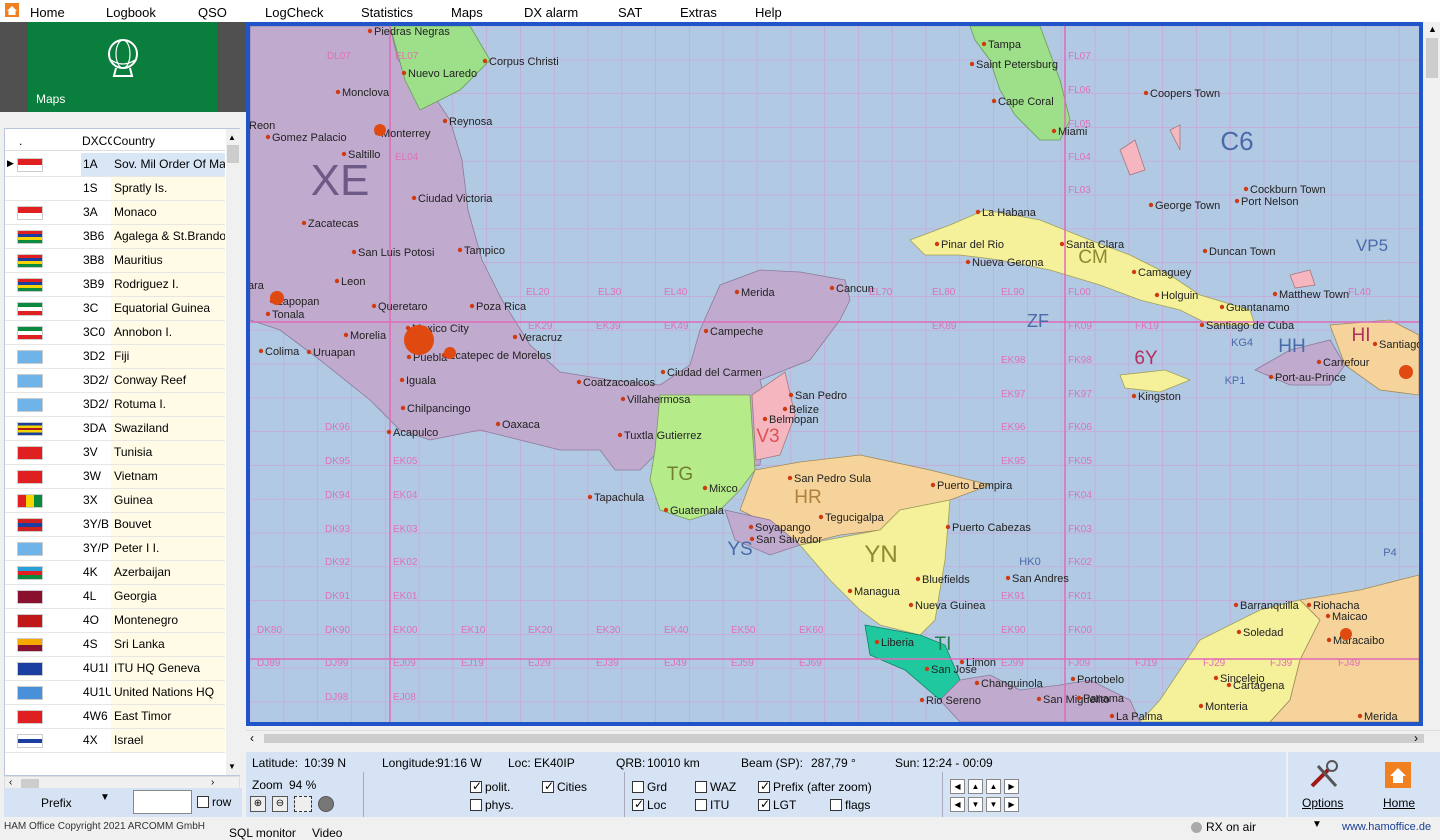 The height and width of the screenshot is (840, 1440). What do you see at coordinates (115, 309) in the screenshot?
I see `list-item: 3C Equatorial Guinea` at bounding box center [115, 309].